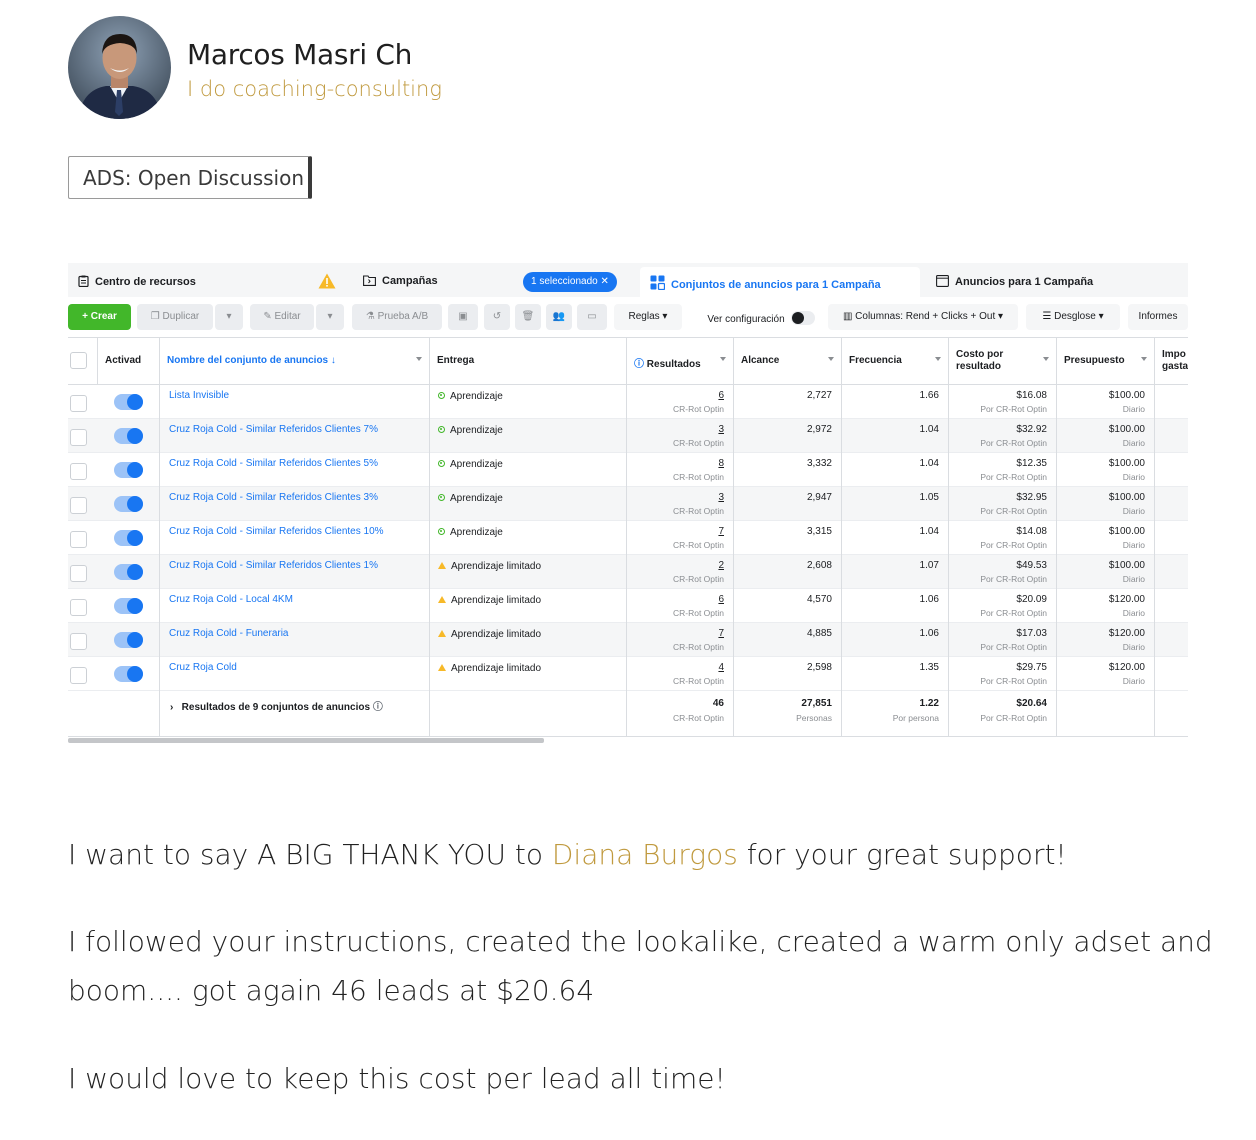 Image resolution: width=1256 pixels, height=1140 pixels. What do you see at coordinates (721, 463) in the screenshot?
I see `results-value: 8` at bounding box center [721, 463].